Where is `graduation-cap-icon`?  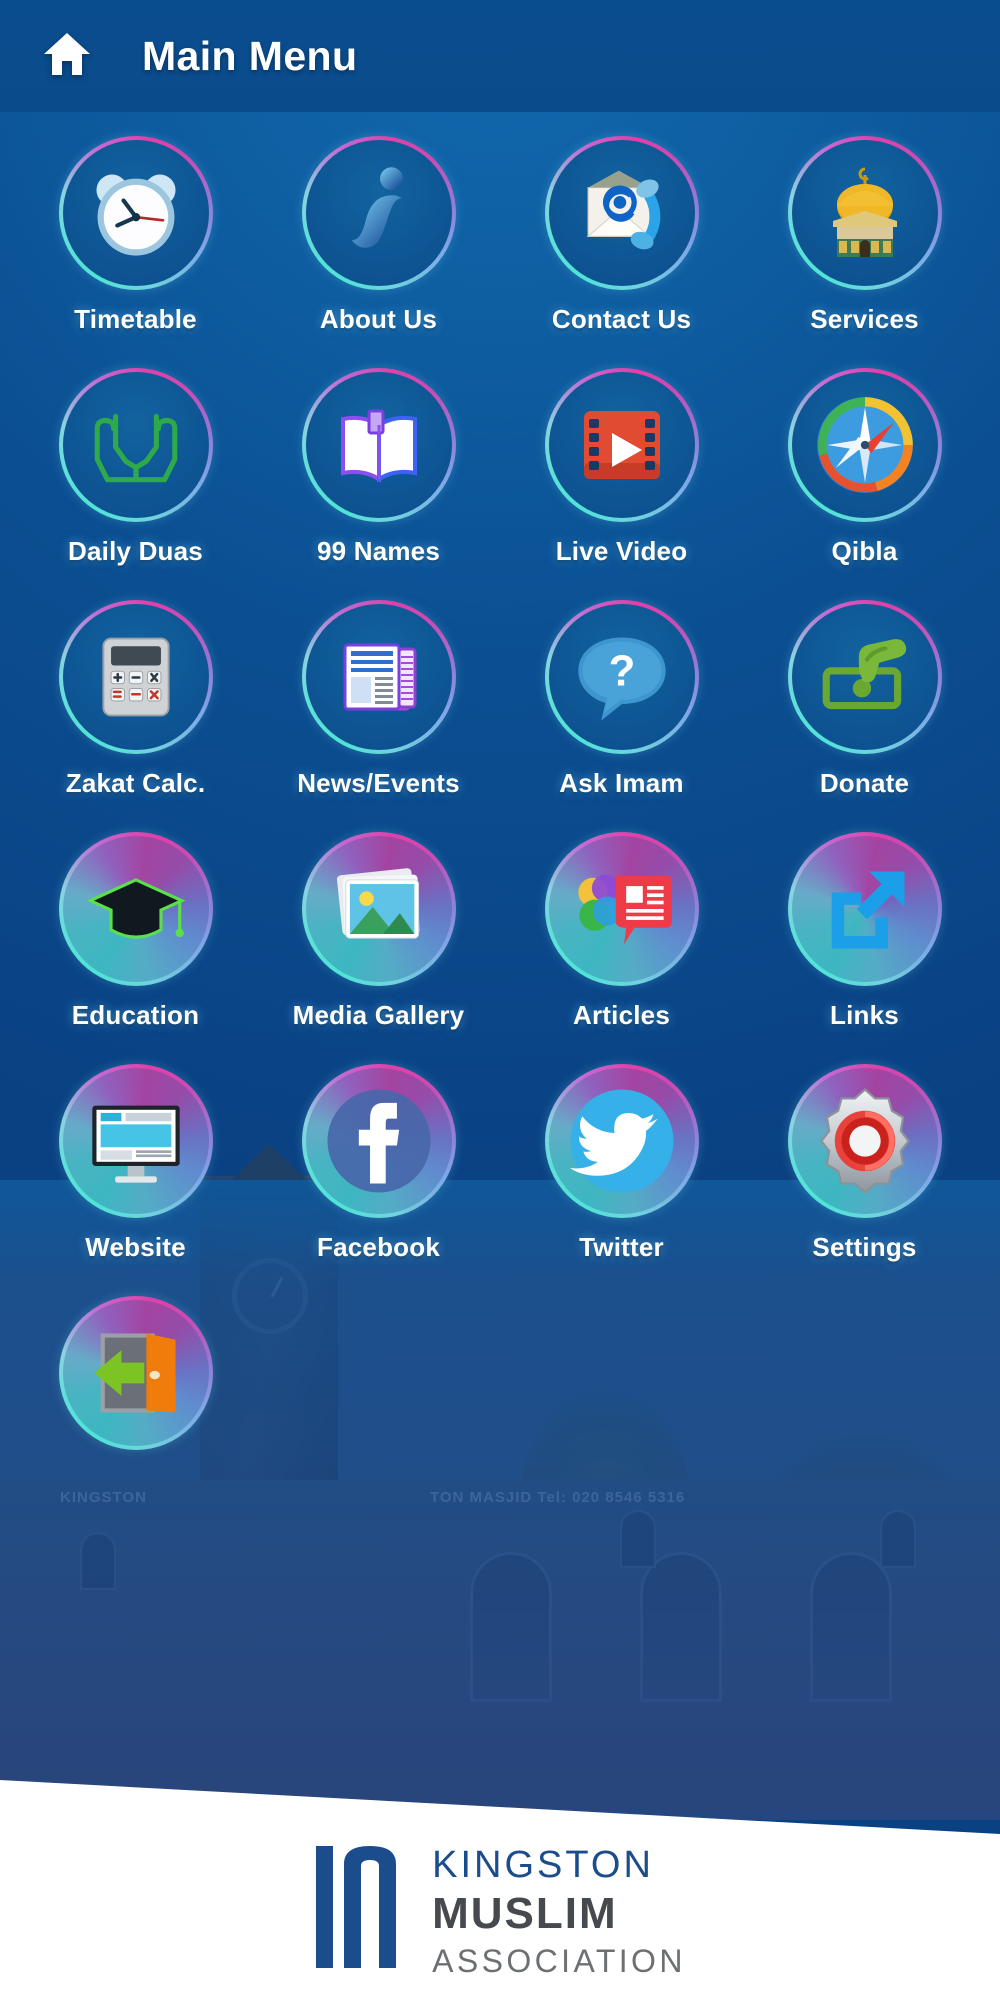 graduation-cap-icon is located at coordinates (136, 909).